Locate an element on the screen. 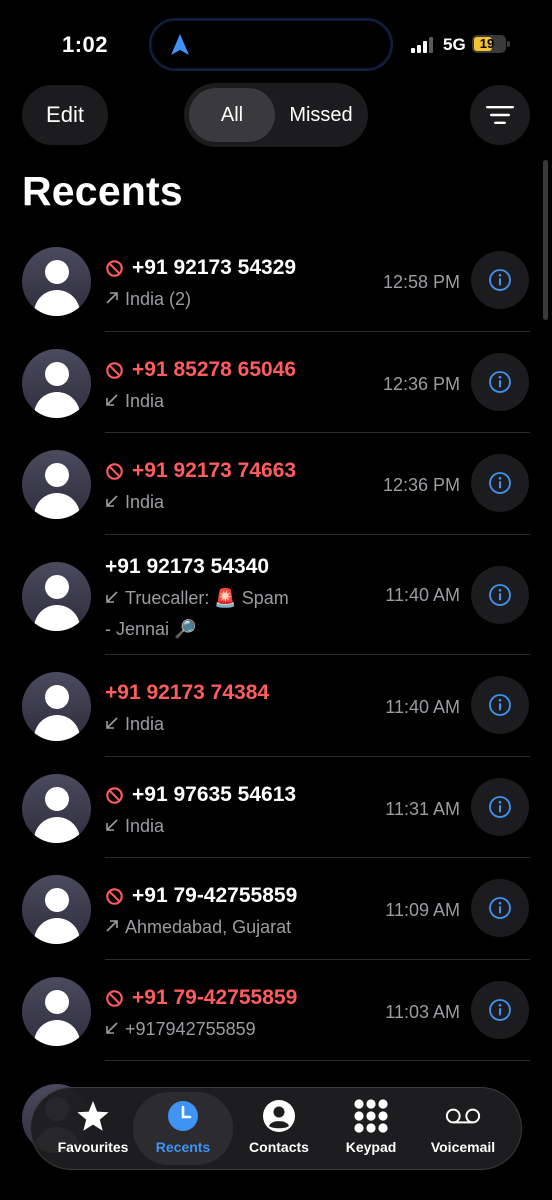 The image size is (552, 1200). battery-icon: 19 is located at coordinates (489, 44).